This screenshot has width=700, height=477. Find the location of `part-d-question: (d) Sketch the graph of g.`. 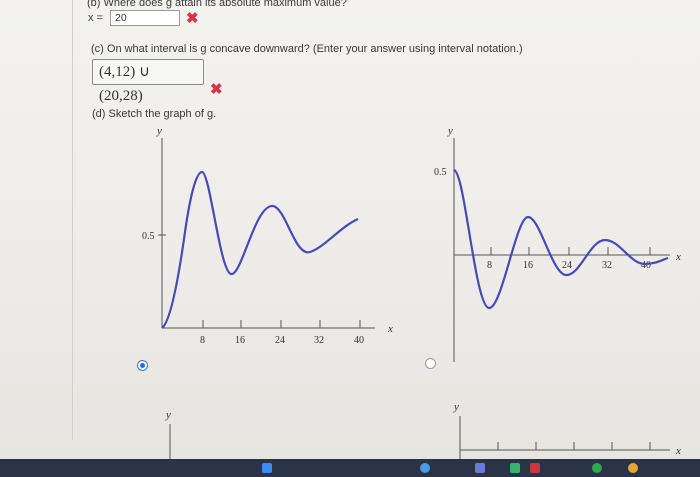

part-d-question: (d) Sketch the graph of g. is located at coordinates (154, 114).